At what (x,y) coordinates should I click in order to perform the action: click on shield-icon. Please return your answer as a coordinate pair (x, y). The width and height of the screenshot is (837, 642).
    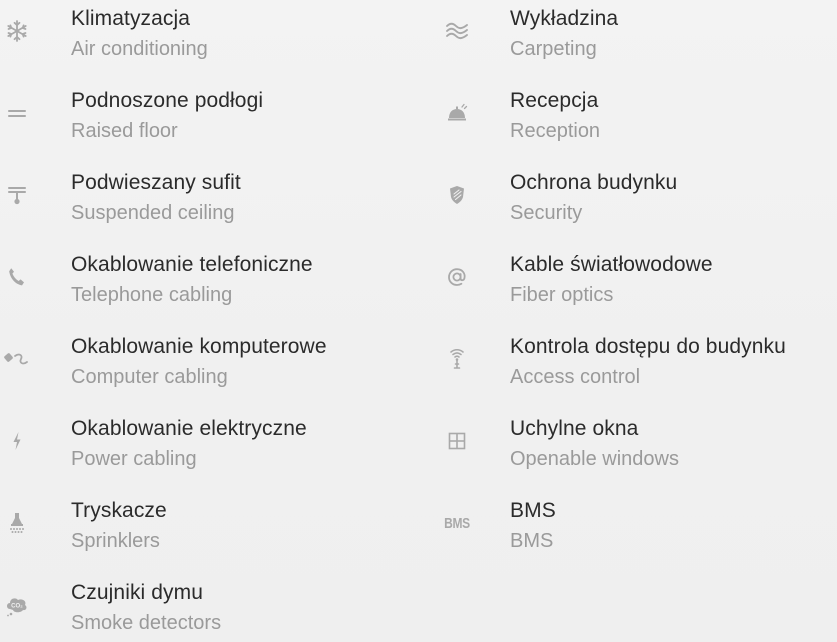
    Looking at the image, I should click on (457, 195).